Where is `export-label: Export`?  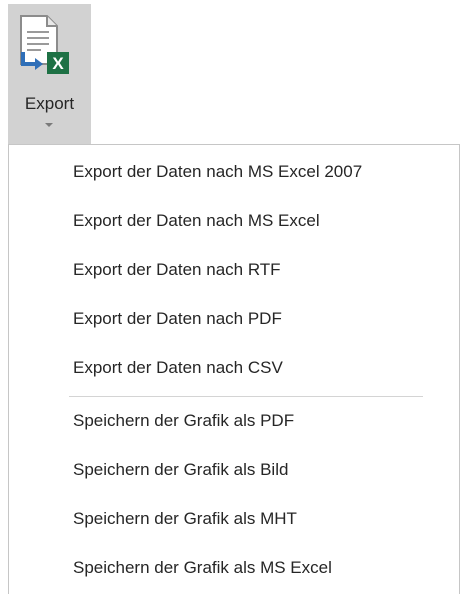
export-label: Export is located at coordinates (49, 103).